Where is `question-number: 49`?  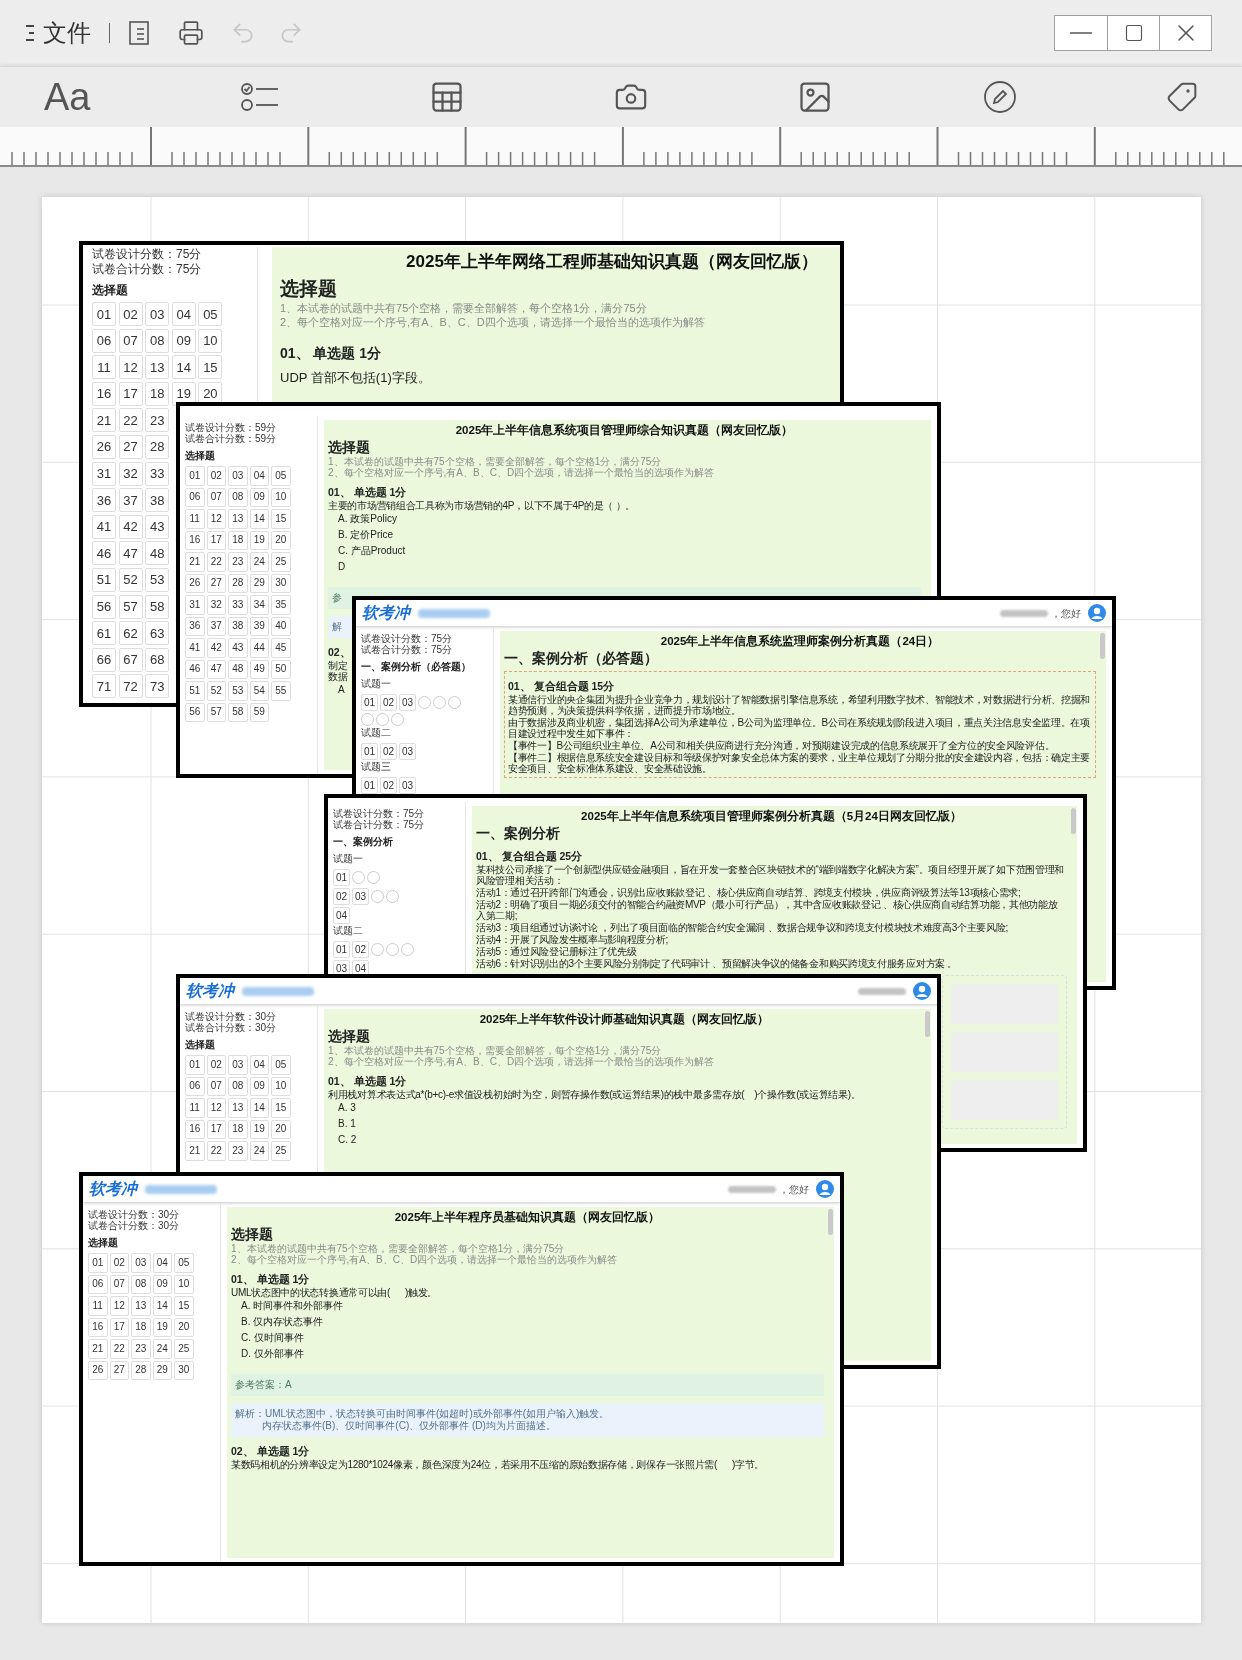
question-number: 49 is located at coordinates (259, 669).